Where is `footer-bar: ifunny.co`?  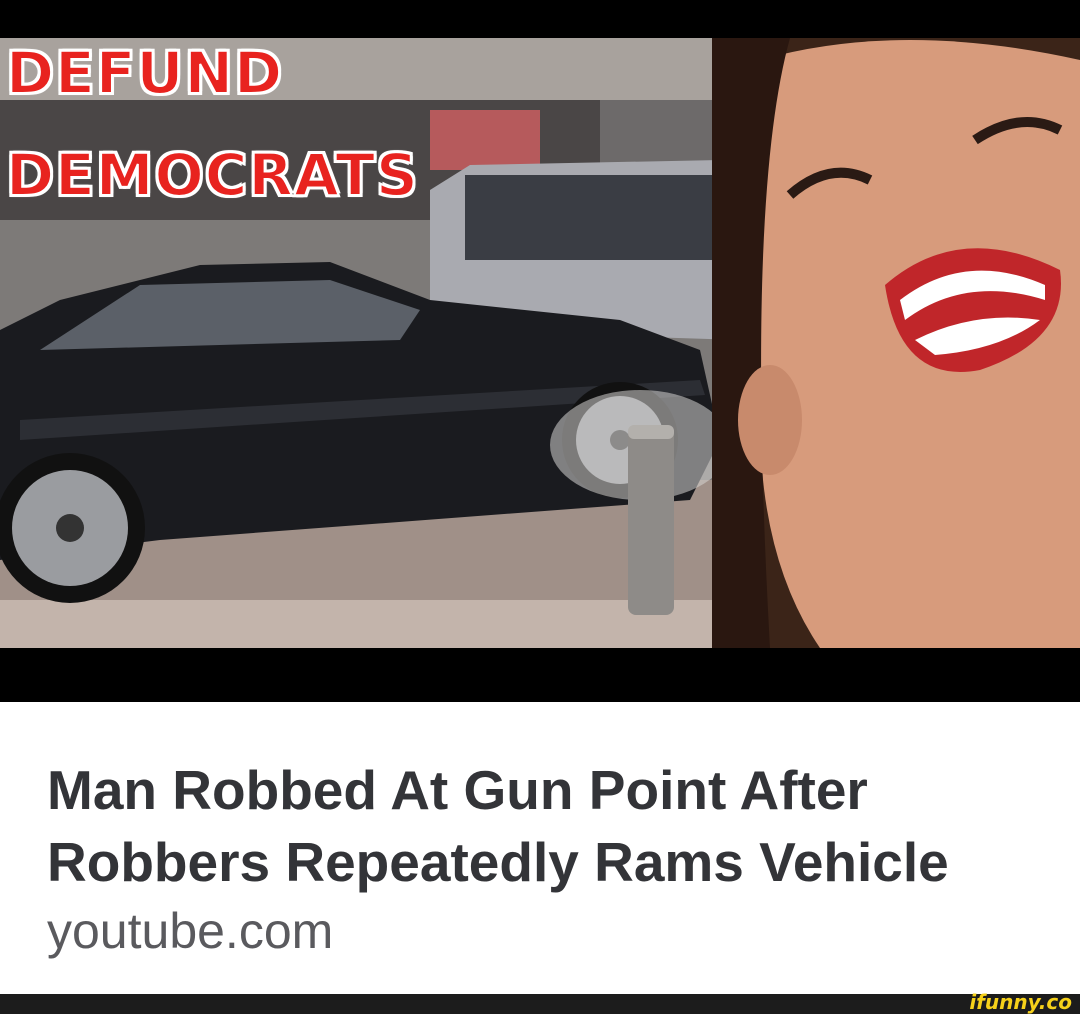
footer-bar: ifunny.co is located at coordinates (540, 1002).